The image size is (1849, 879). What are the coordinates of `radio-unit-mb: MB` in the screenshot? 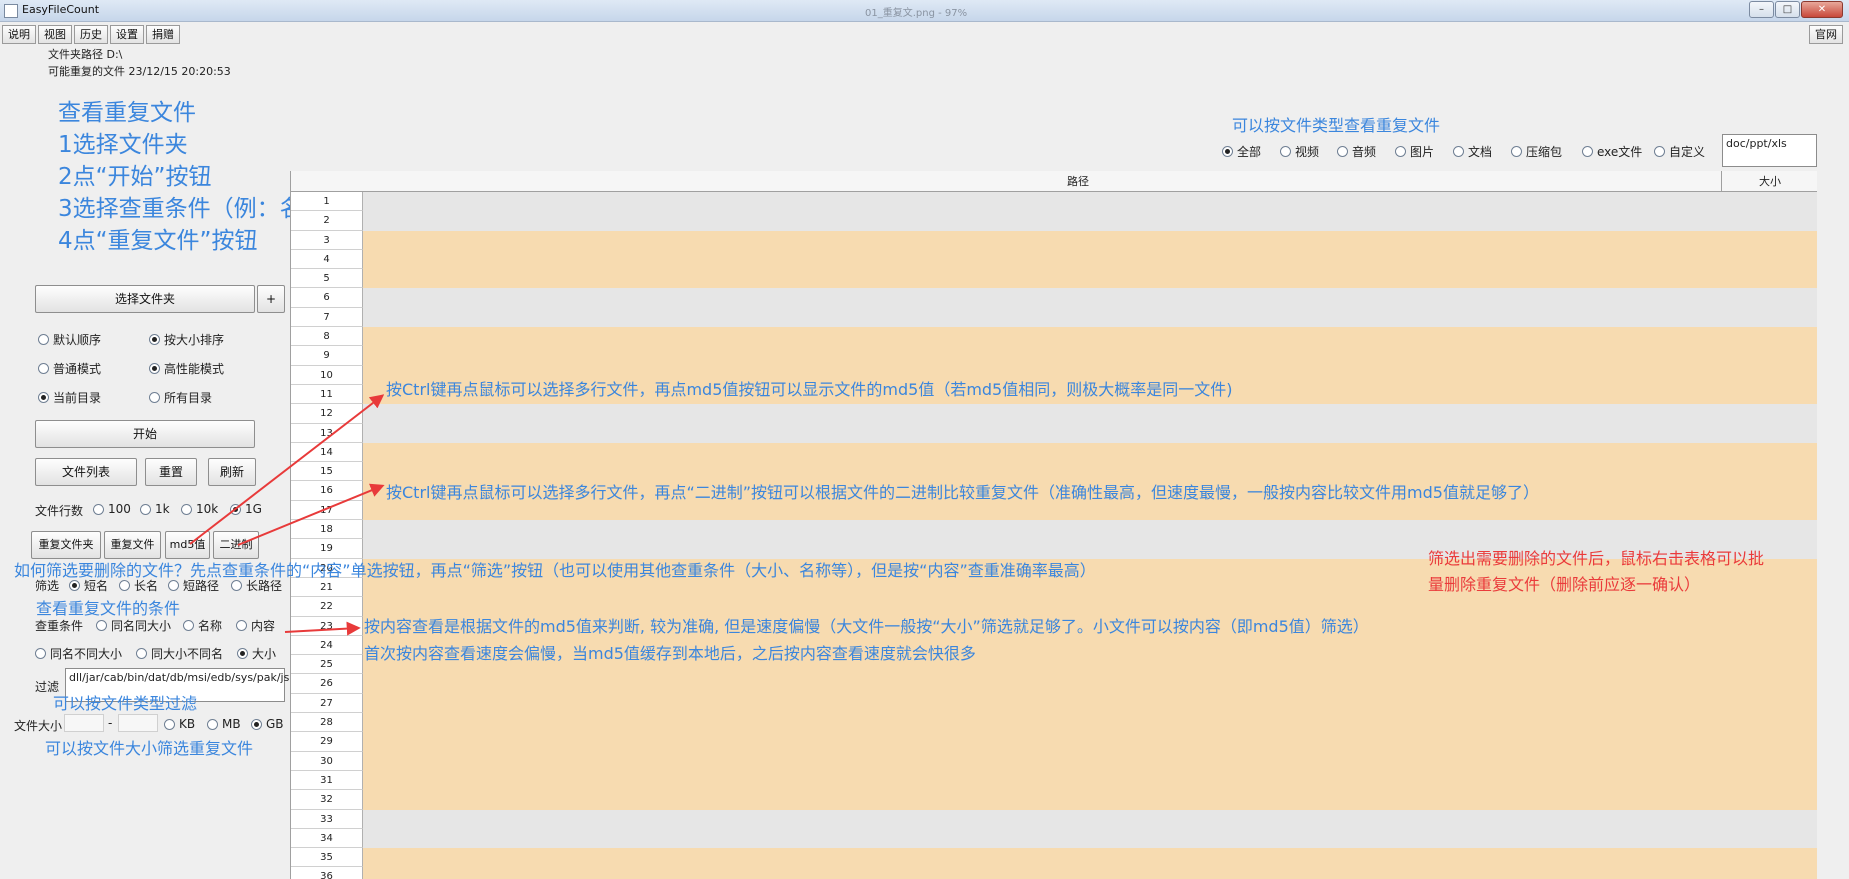 It's located at (224, 724).